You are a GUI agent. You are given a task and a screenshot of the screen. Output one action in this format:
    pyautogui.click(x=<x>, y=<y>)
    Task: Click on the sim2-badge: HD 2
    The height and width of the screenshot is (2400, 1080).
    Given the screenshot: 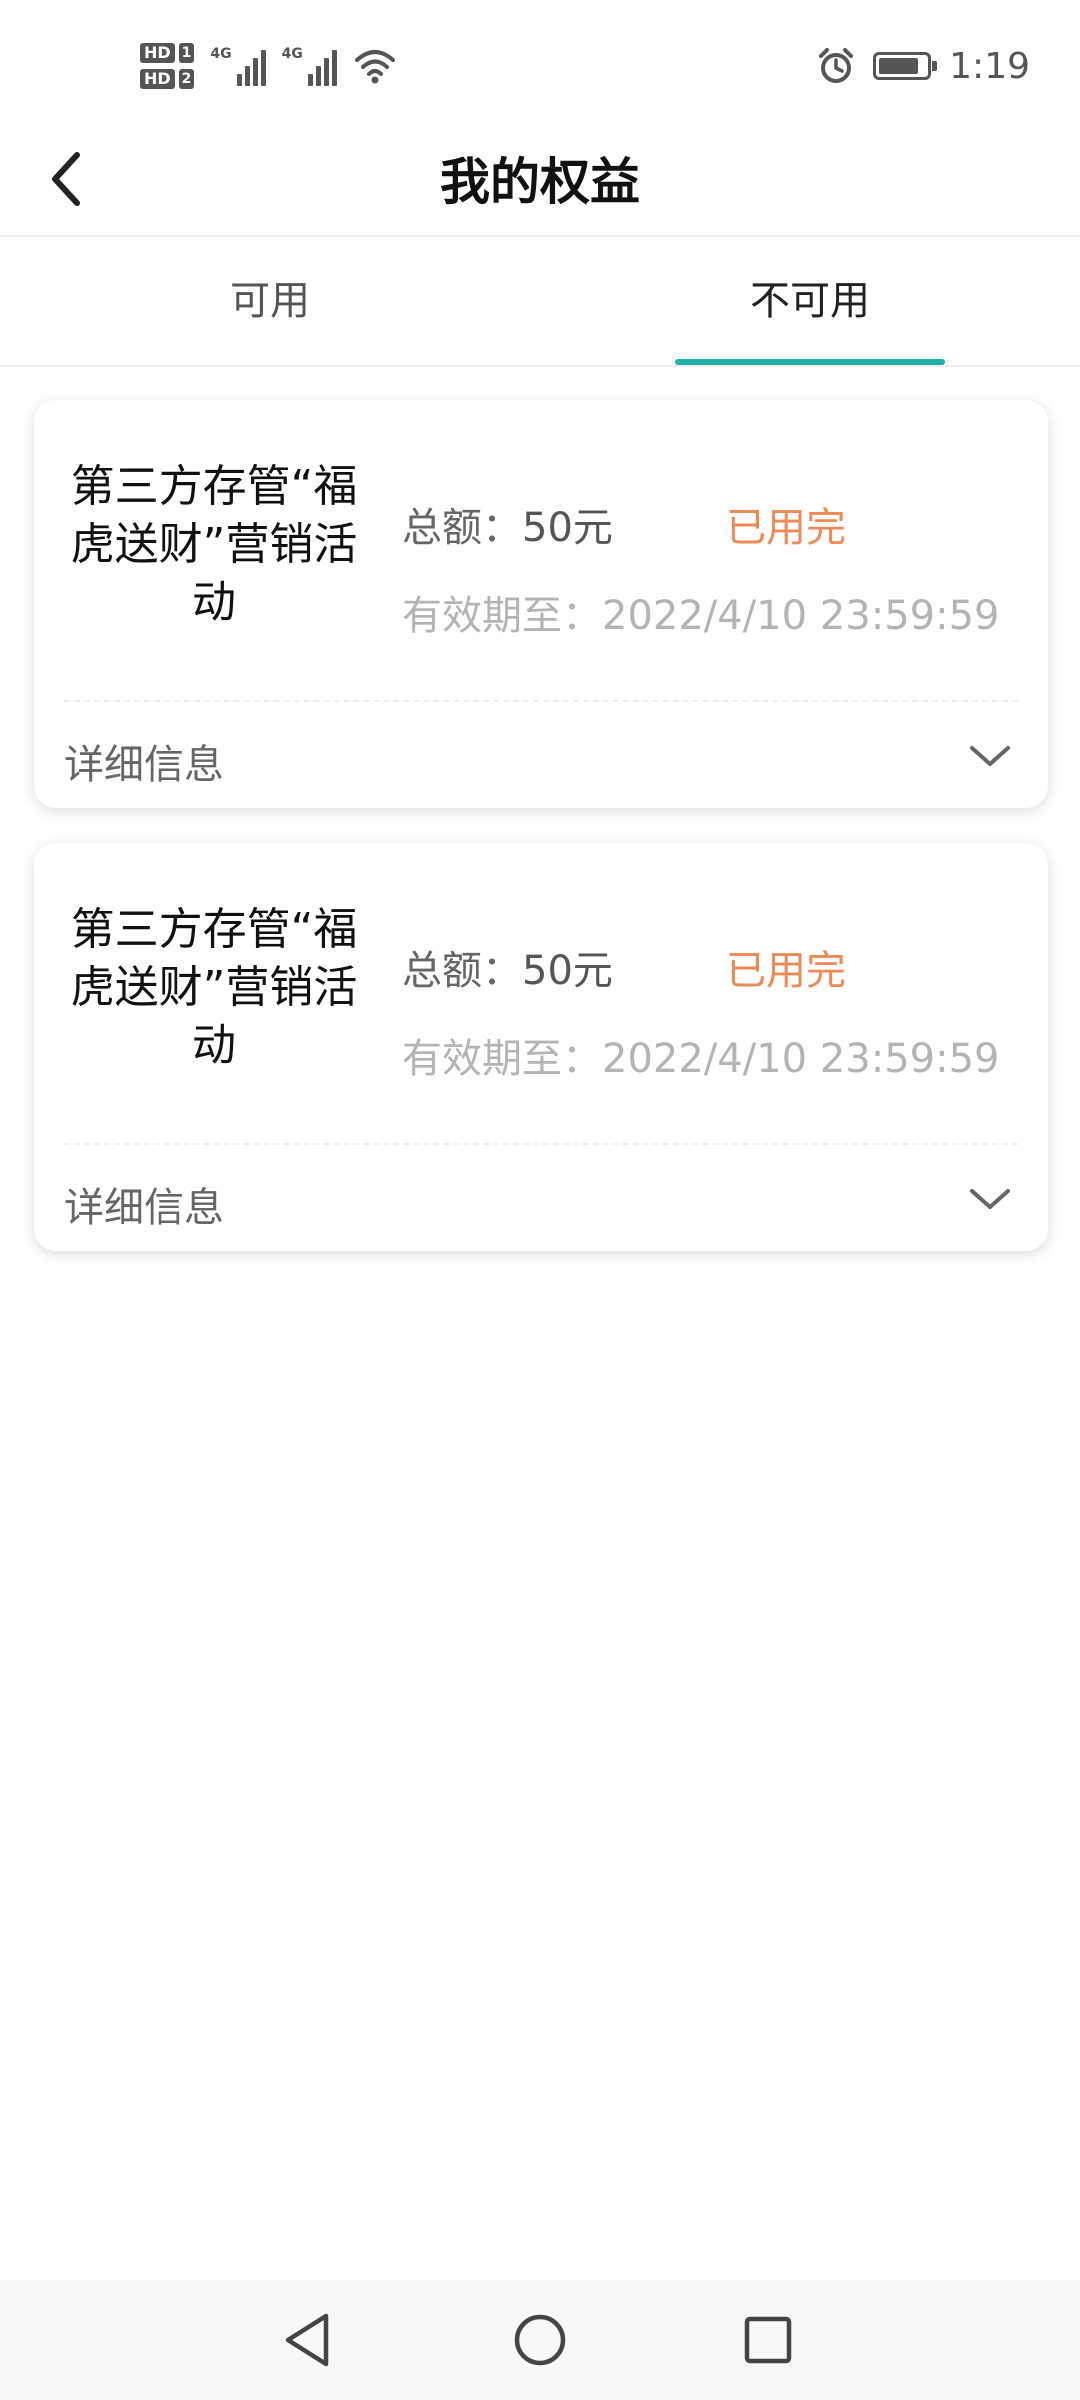 What is the action you would take?
    pyautogui.click(x=167, y=79)
    